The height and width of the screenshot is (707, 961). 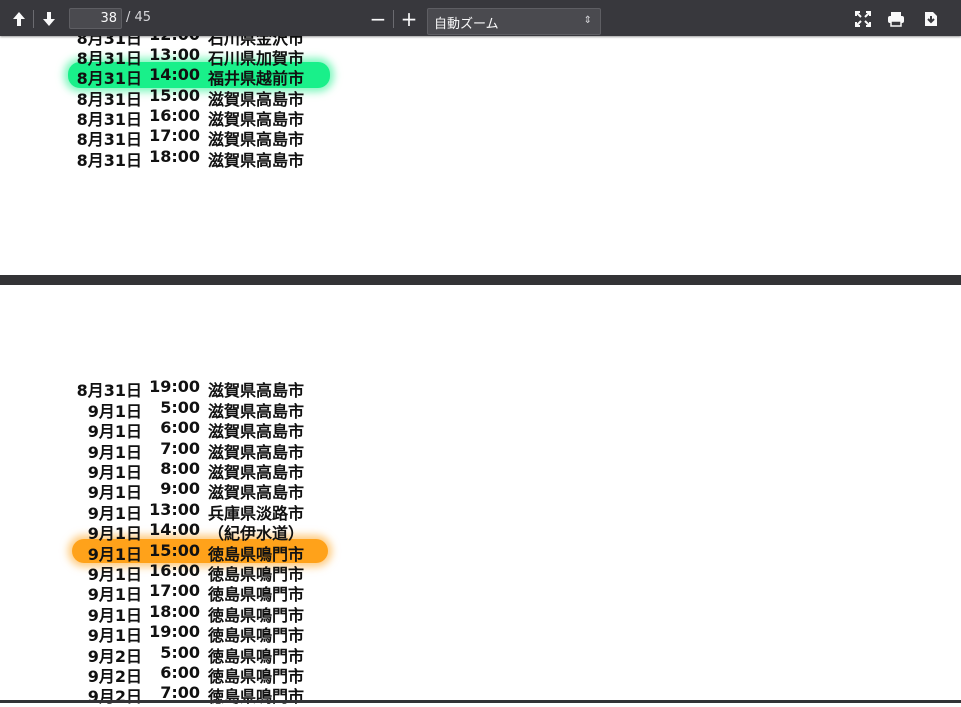 I want to click on zoom-select-value: 自動ズーム, so click(x=466, y=24).